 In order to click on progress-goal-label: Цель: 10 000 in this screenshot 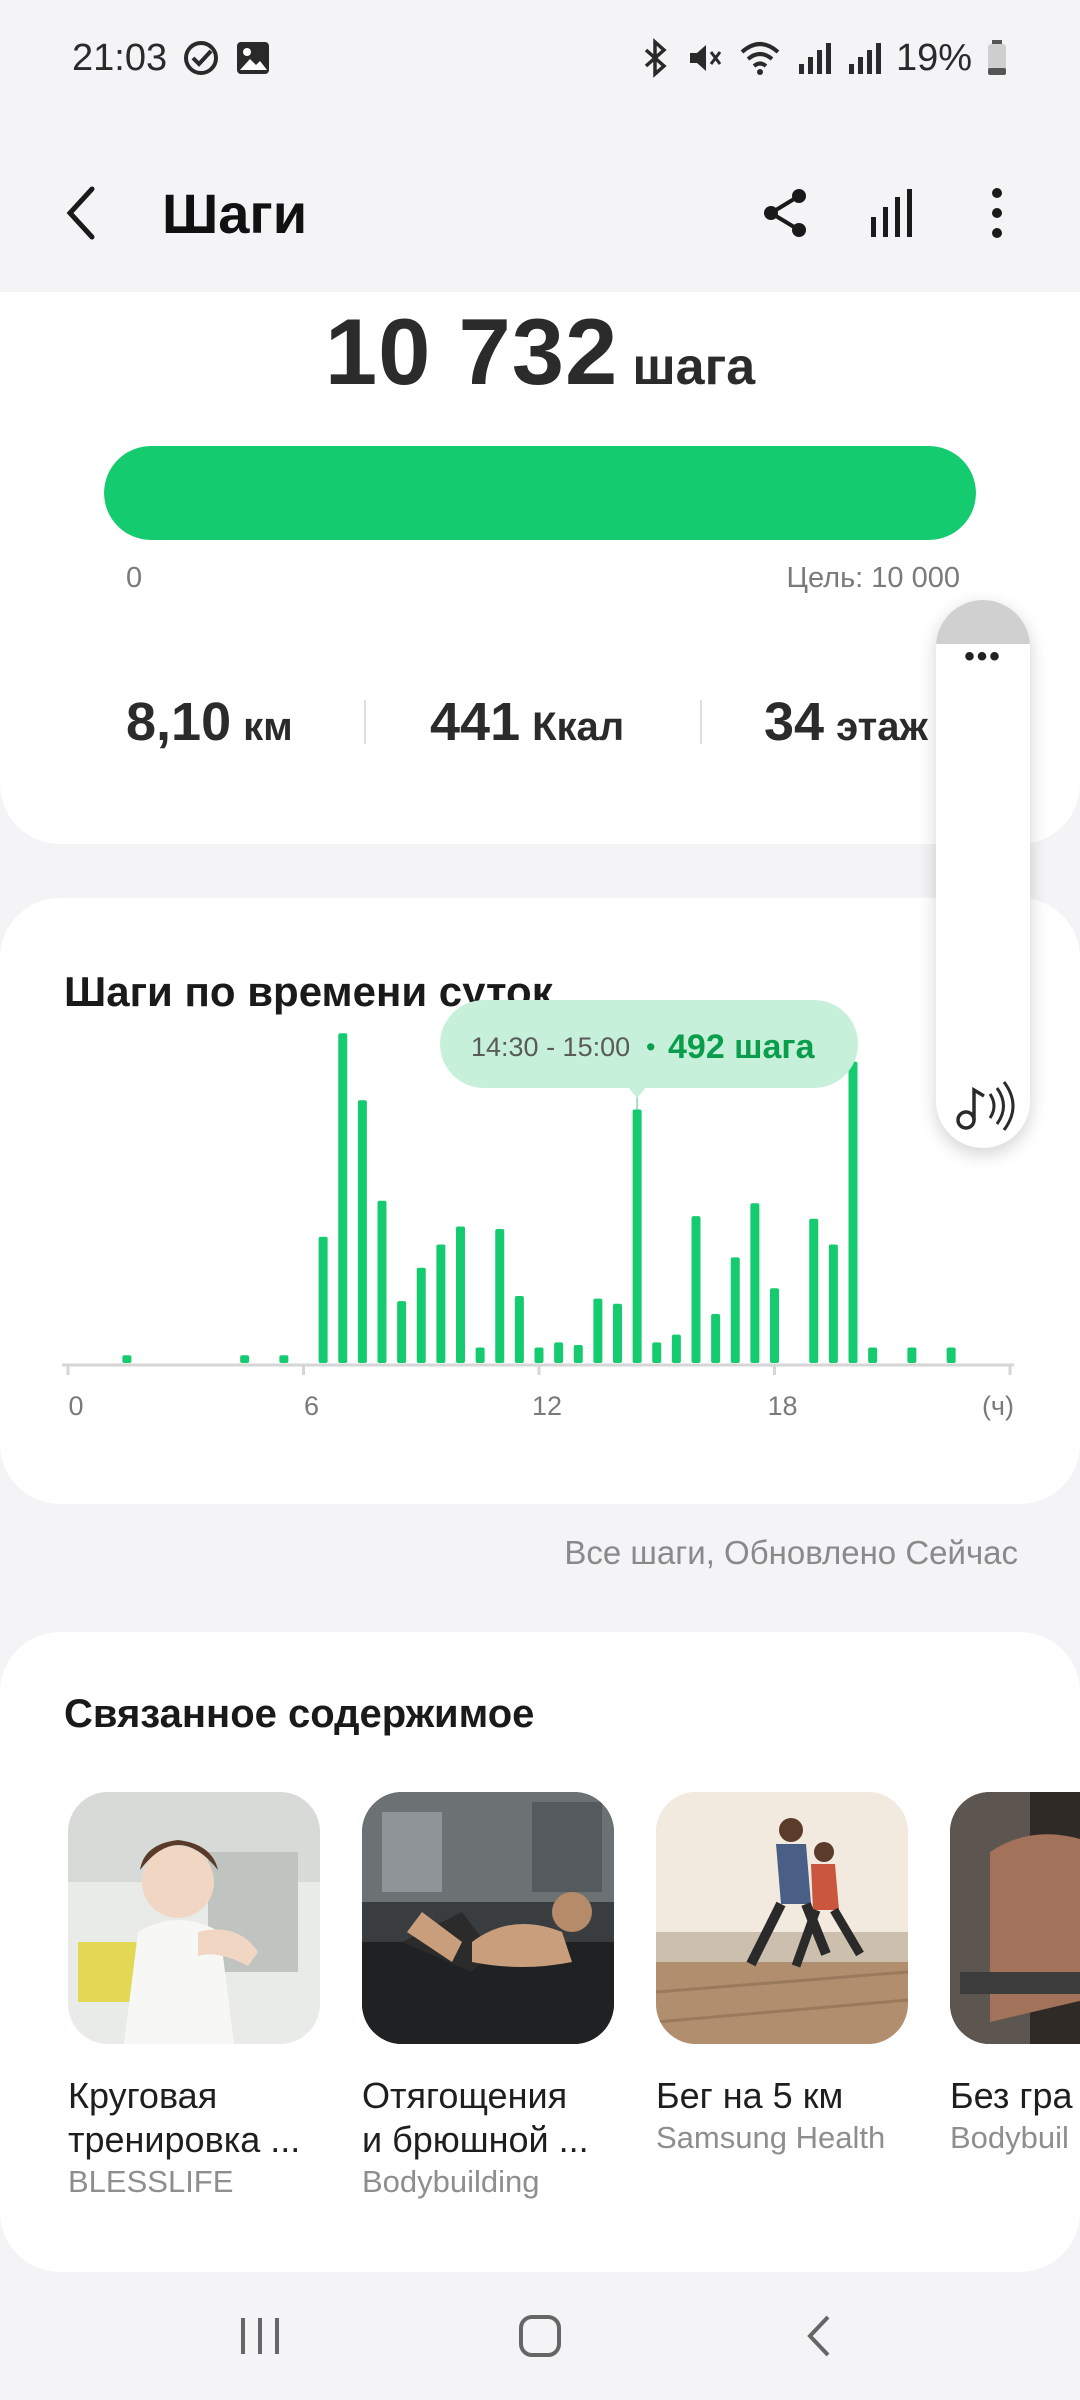, I will do `click(873, 578)`.